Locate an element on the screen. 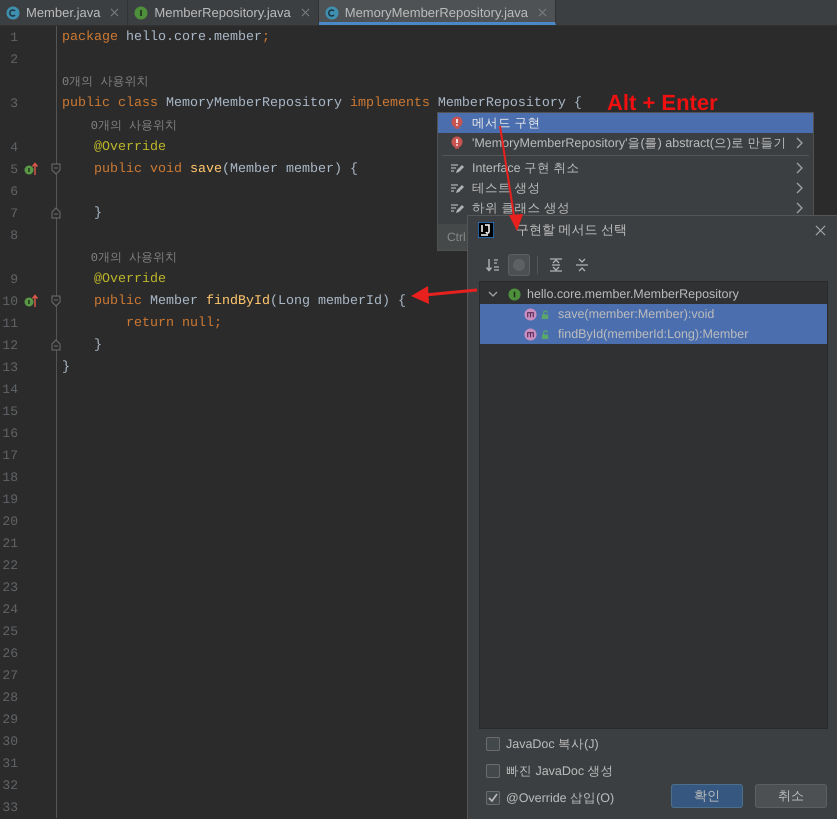  line-number: 22 is located at coordinates (10, 565).